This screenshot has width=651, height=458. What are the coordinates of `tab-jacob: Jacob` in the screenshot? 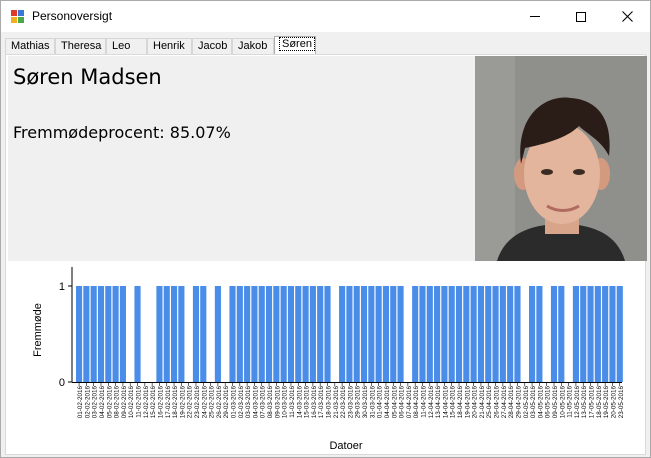 It's located at (212, 46).